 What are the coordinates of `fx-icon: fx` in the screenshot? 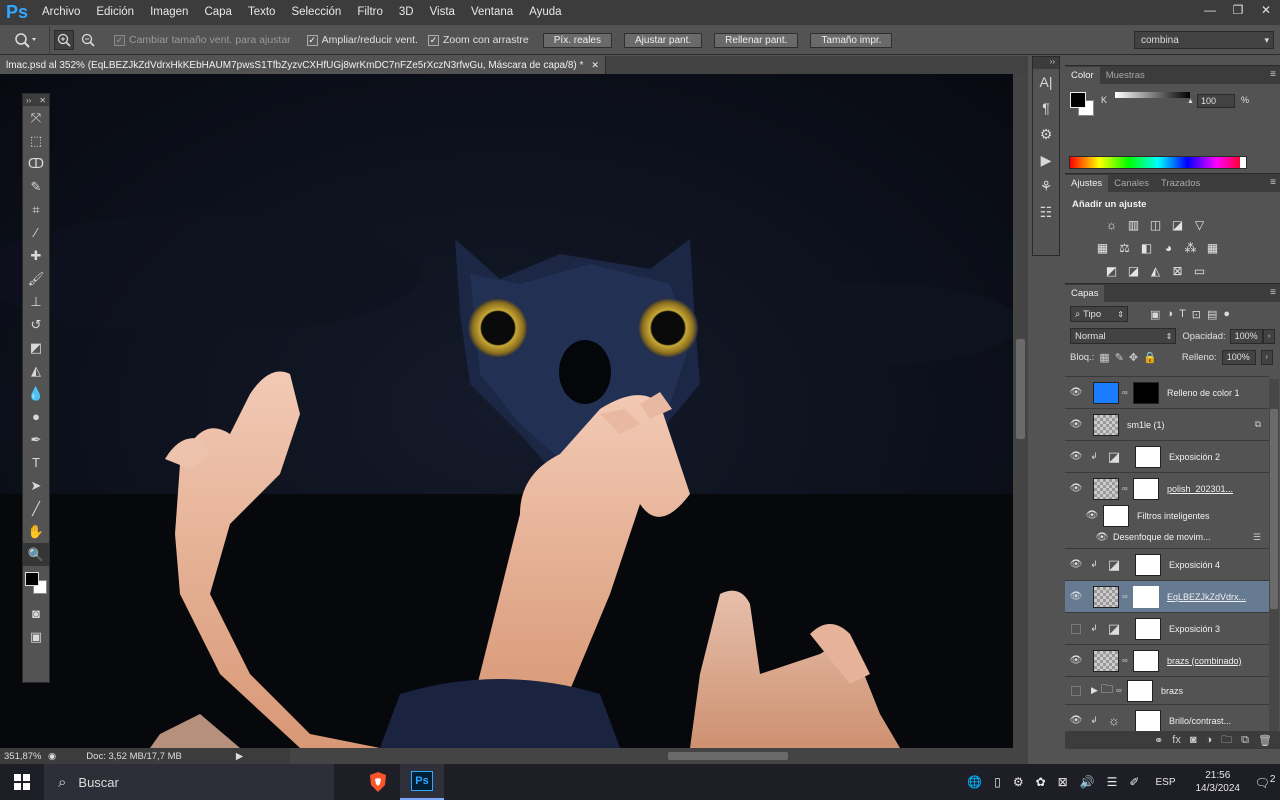 It's located at (1176, 740).